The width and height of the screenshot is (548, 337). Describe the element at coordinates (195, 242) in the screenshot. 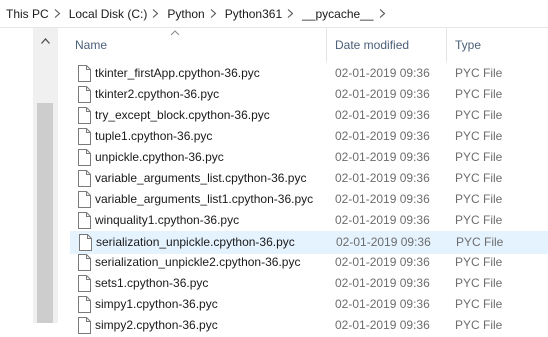

I see `file-name: serialization_unpickle.cpython-36.pyc` at that location.